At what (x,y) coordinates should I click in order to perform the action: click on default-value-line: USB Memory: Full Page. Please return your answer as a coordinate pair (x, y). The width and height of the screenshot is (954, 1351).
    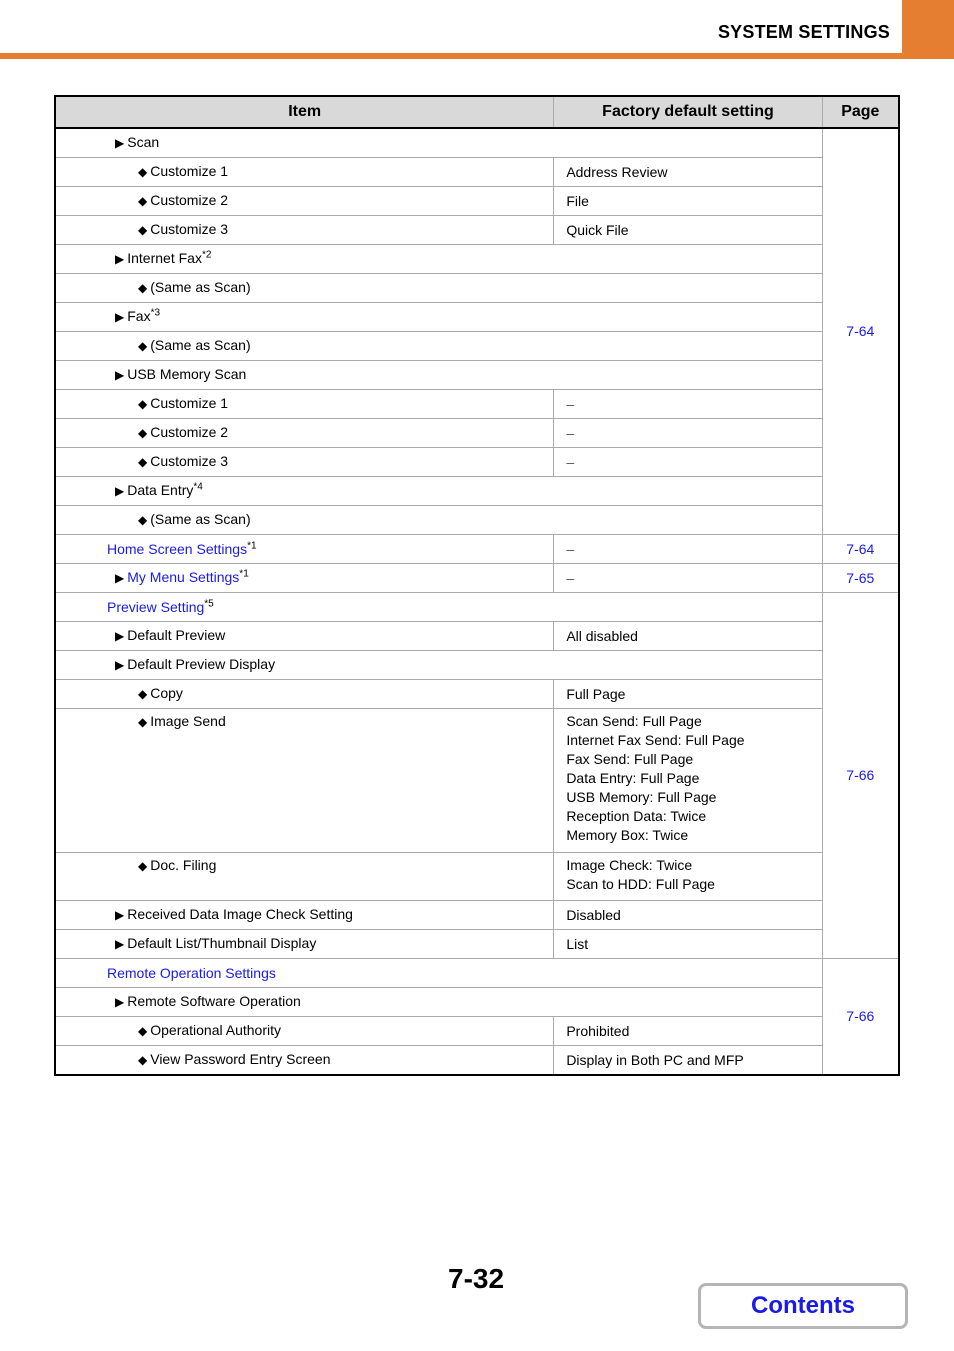
    Looking at the image, I should click on (641, 797).